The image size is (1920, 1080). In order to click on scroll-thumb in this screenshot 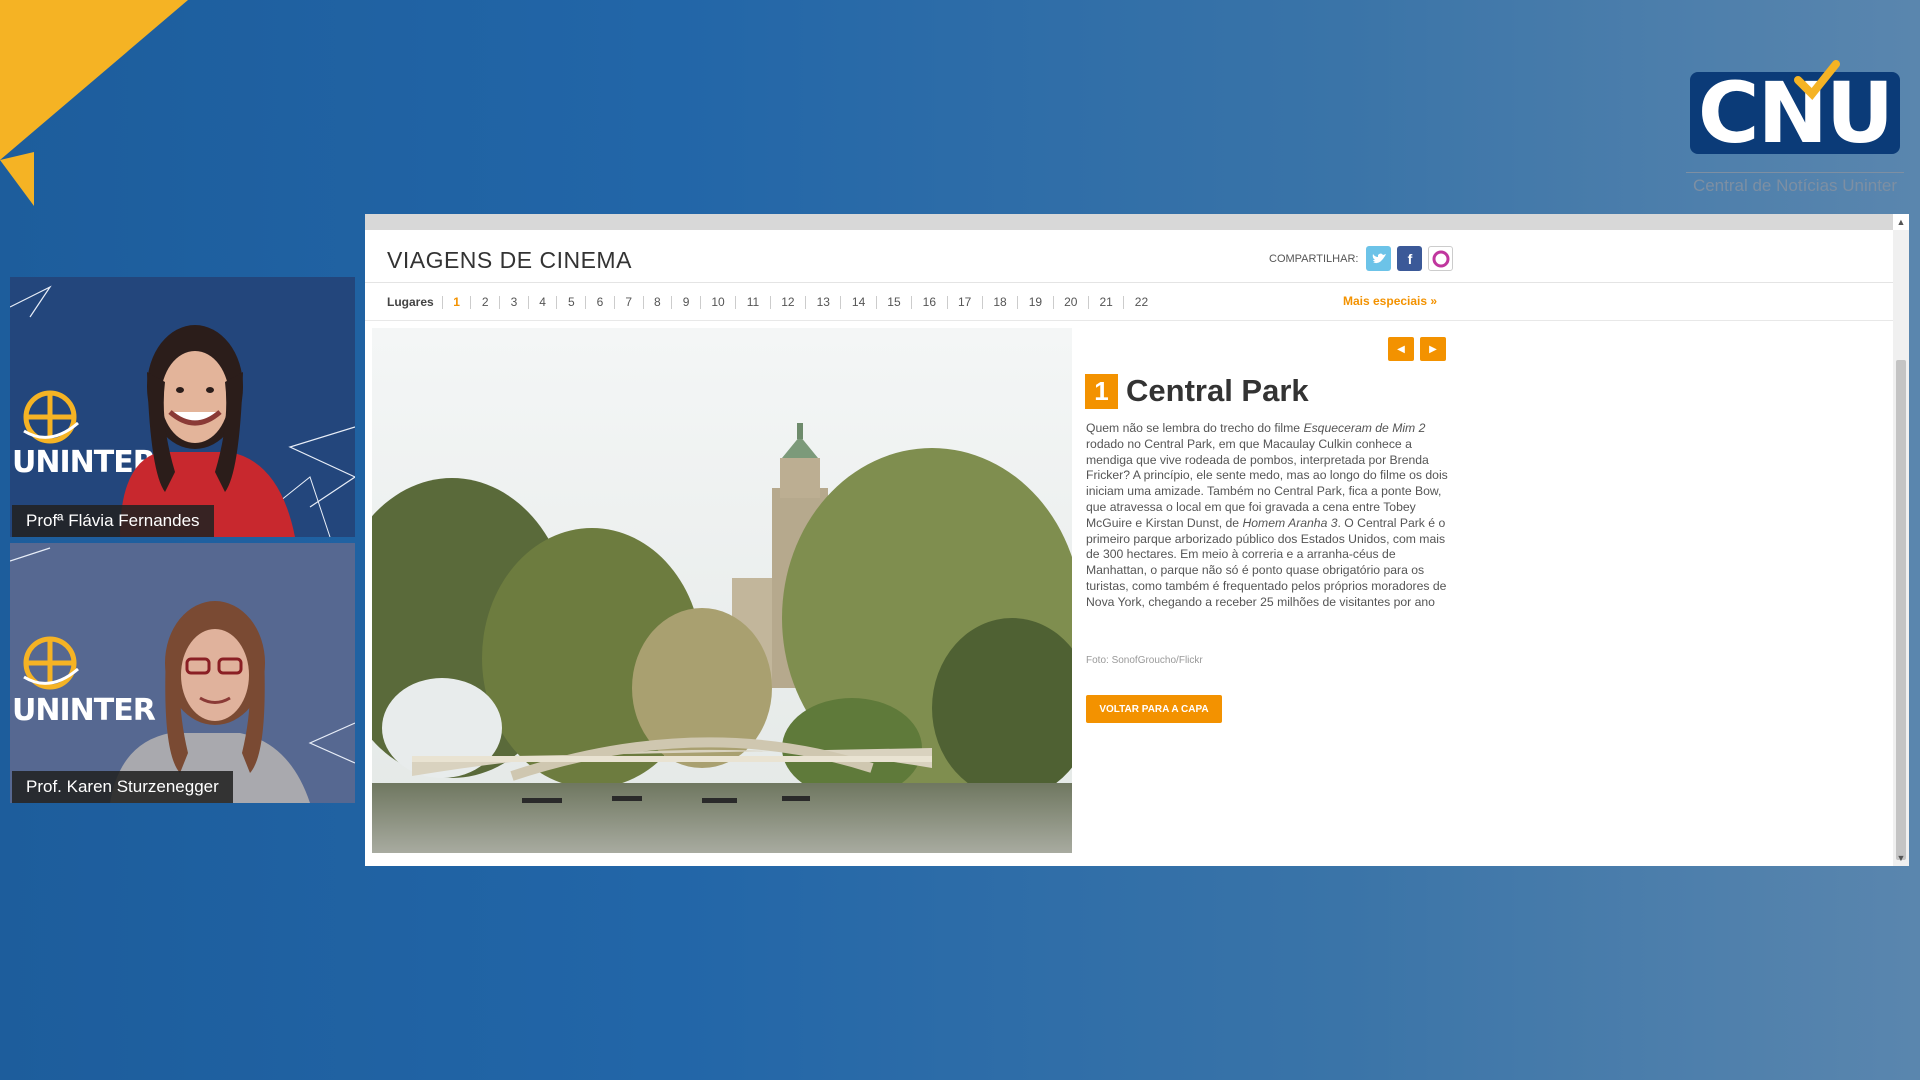, I will do `click(1901, 610)`.